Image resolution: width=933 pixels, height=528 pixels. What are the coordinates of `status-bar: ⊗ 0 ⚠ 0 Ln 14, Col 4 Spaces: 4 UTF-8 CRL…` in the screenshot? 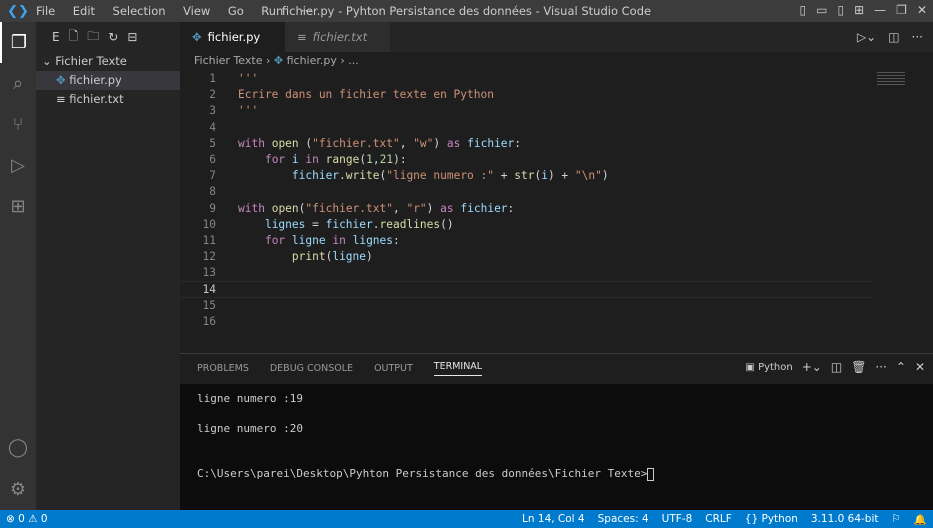 It's located at (466, 519).